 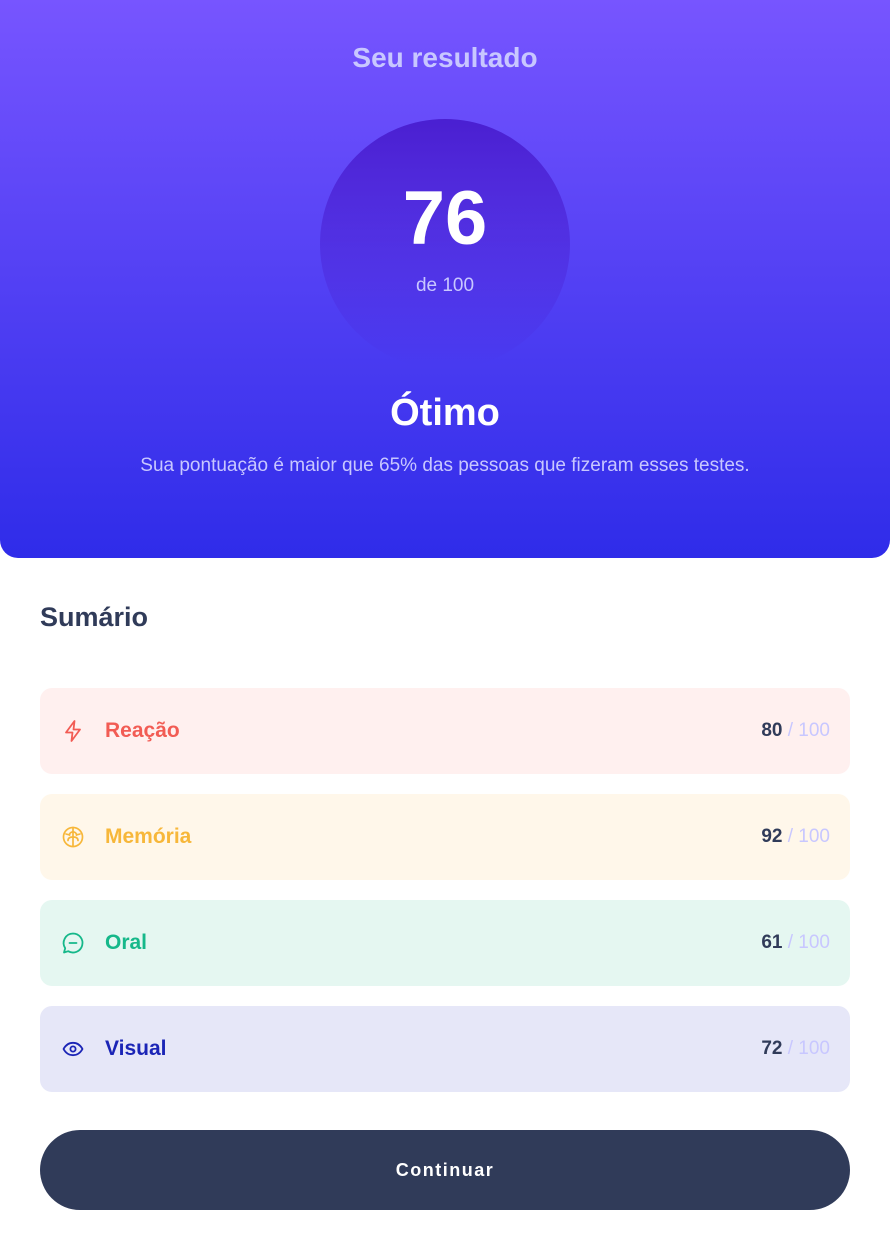 What do you see at coordinates (445, 285) in the screenshot?
I see `score-max: de 100` at bounding box center [445, 285].